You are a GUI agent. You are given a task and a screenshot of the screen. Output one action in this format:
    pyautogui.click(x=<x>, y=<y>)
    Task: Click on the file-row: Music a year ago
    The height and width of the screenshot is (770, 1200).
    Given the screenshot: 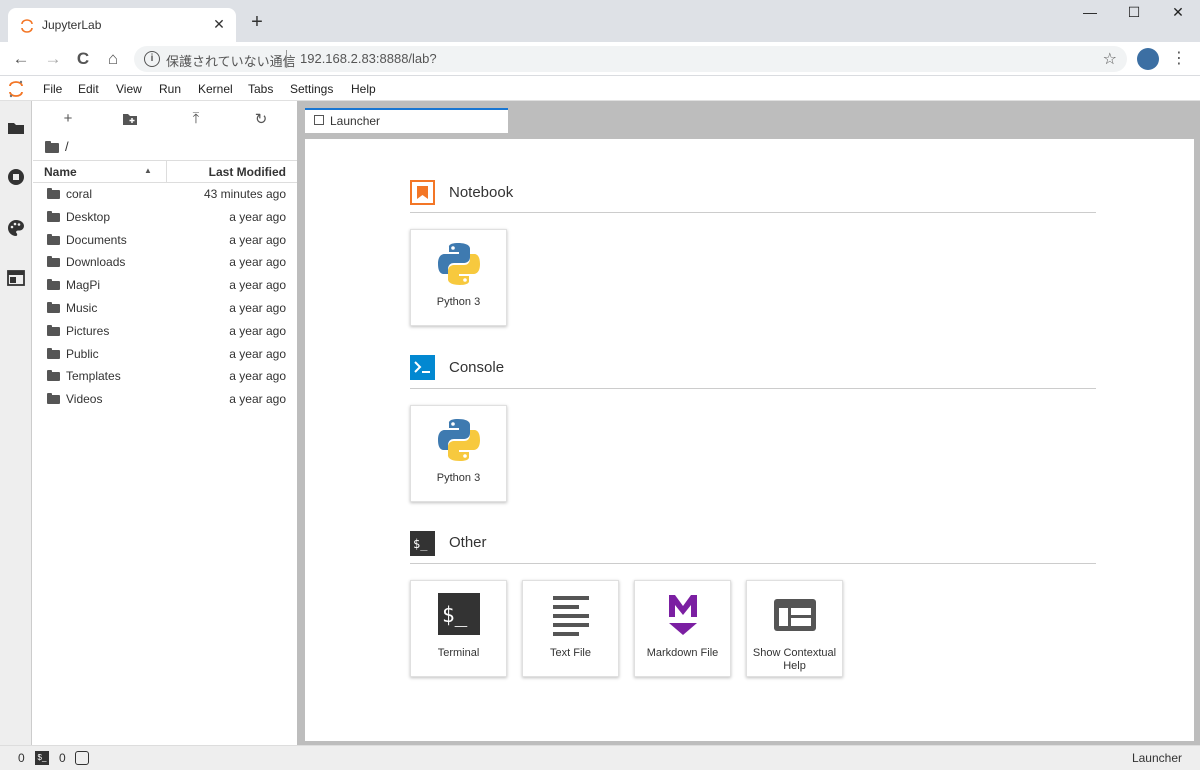 What is the action you would take?
    pyautogui.click(x=165, y=308)
    